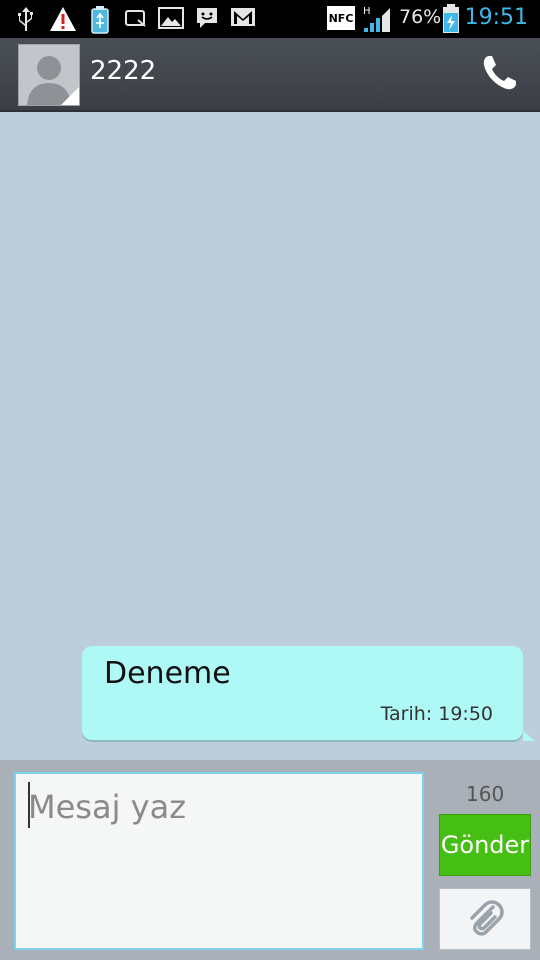 The height and width of the screenshot is (960, 540). Describe the element at coordinates (500, 73) in the screenshot. I see `phone-icon` at that location.